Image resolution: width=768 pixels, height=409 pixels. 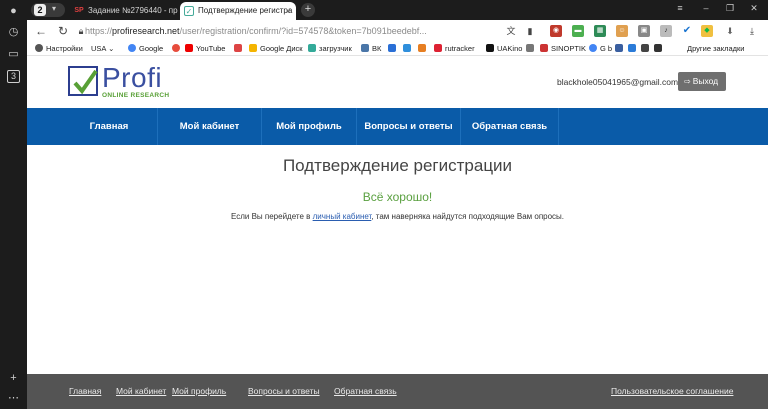 I want to click on extension-icon: ⬇, so click(x=730, y=31).